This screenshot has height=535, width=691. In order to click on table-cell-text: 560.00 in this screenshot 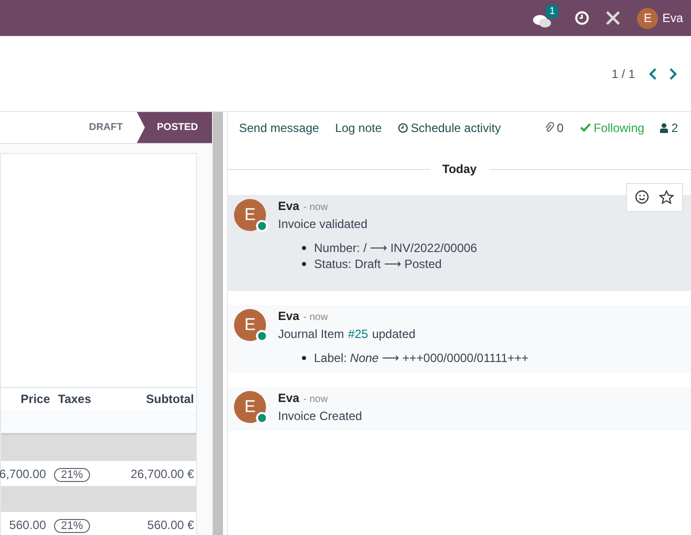, I will do `click(27, 525)`.